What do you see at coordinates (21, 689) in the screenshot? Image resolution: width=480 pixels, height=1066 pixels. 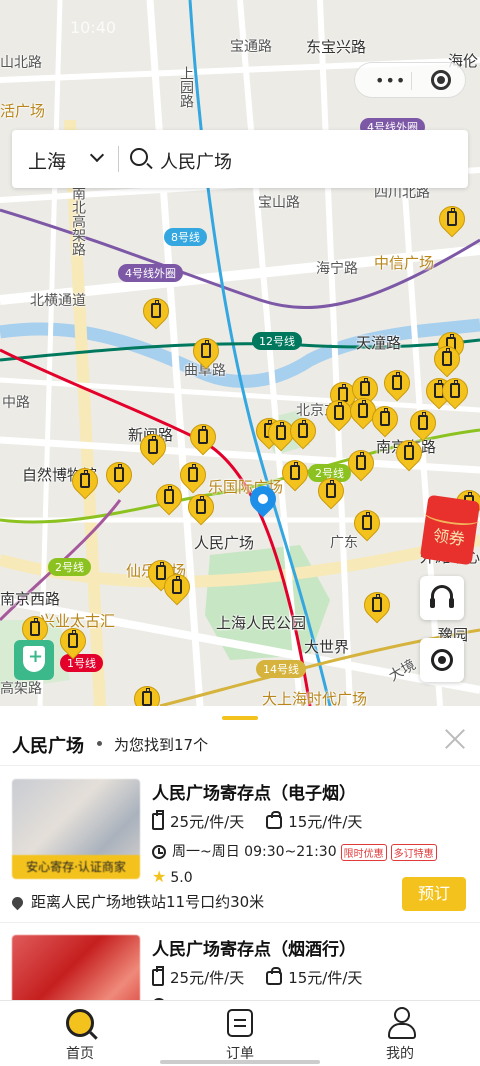 I see `map-label-gaojialu: 高架路` at bounding box center [21, 689].